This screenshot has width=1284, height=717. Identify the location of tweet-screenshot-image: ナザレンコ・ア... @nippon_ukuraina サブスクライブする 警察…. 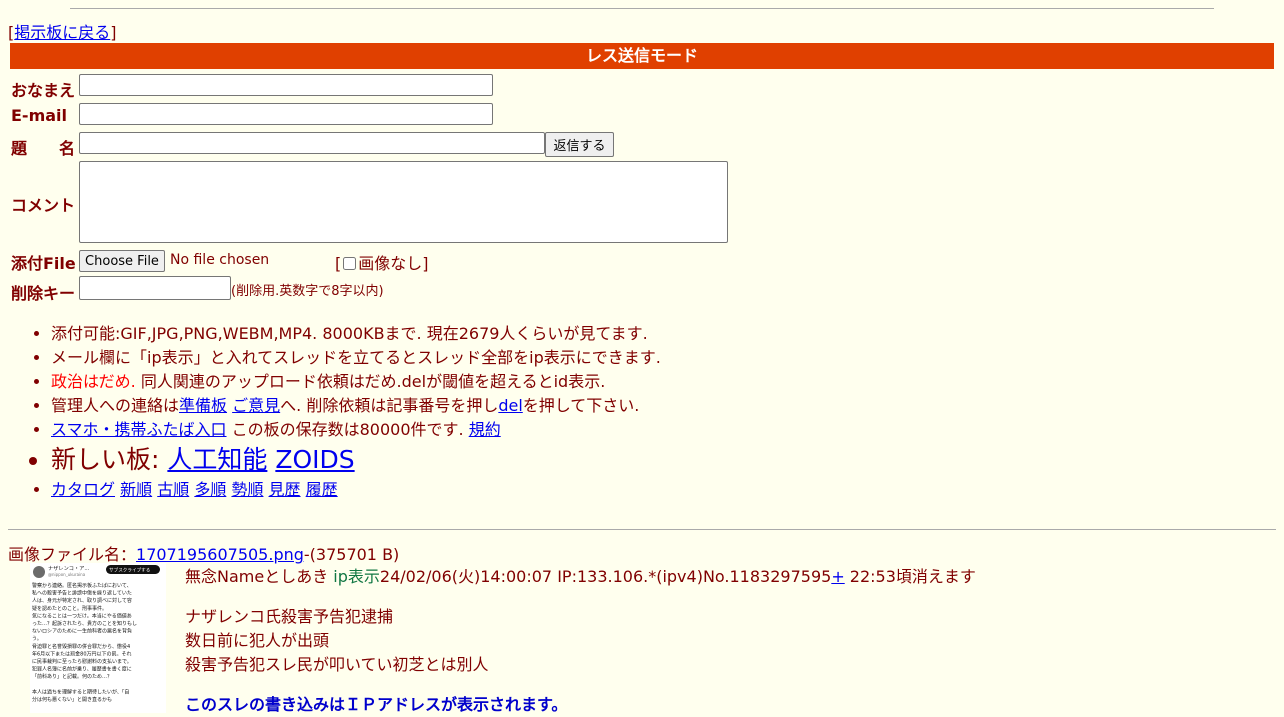
(98, 638).